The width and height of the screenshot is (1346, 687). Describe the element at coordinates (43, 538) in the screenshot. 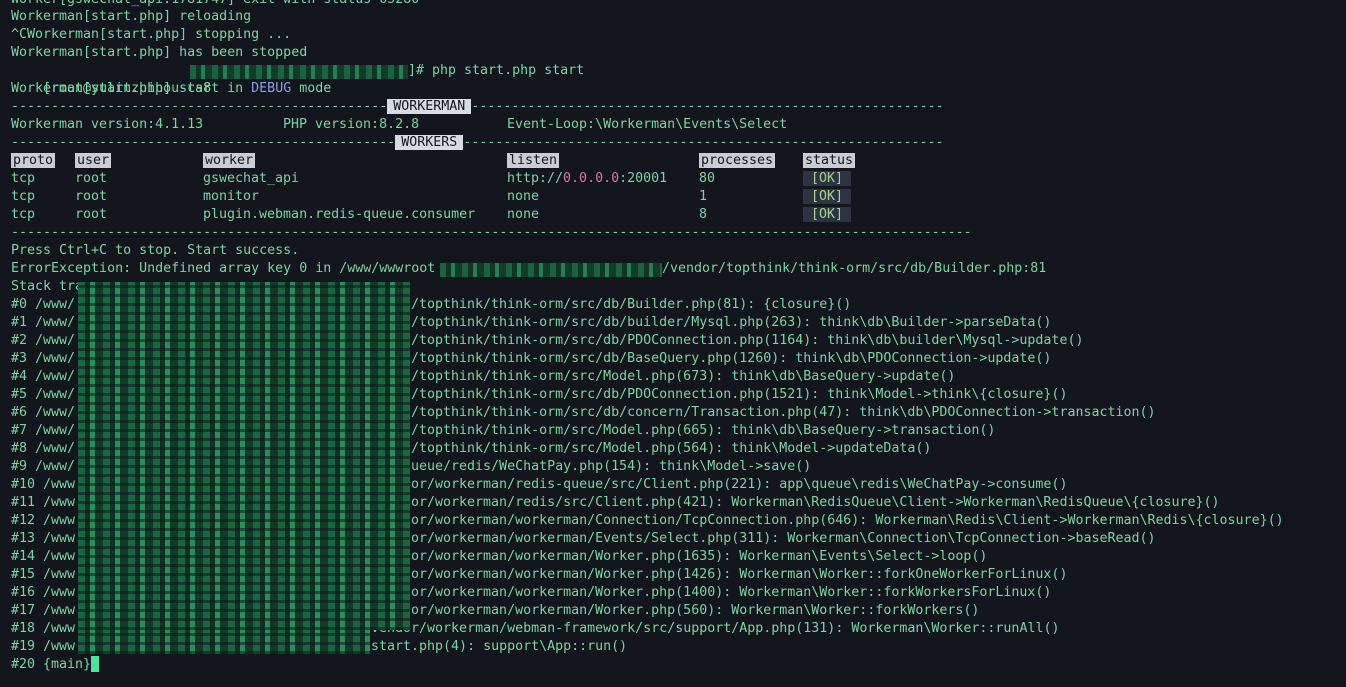

I see `trace-line-number: #13 /www` at that location.